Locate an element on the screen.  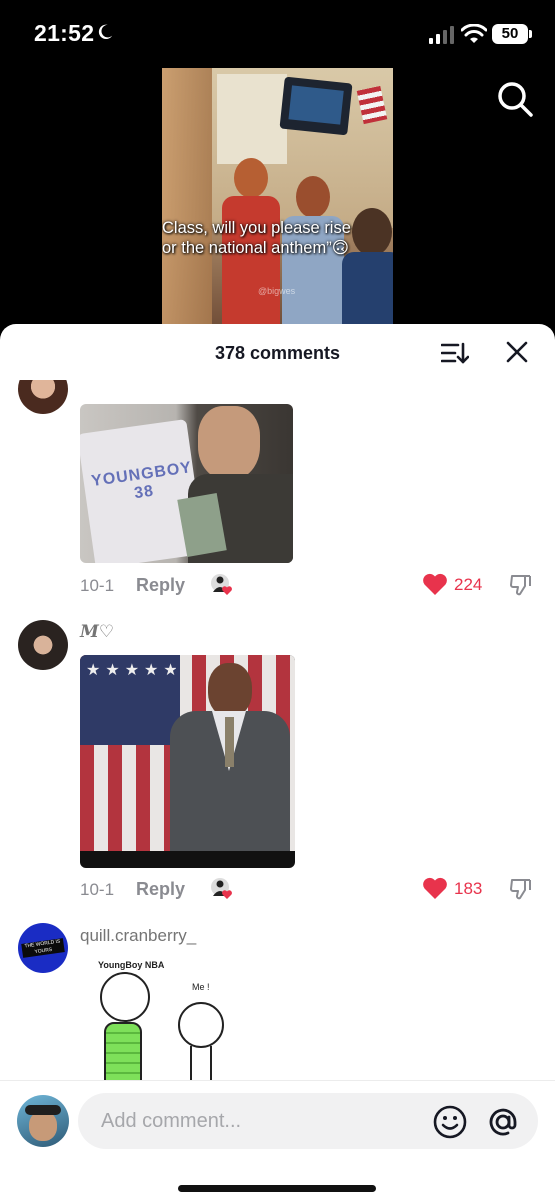
wifi-icon is located at coordinates (474, 33).